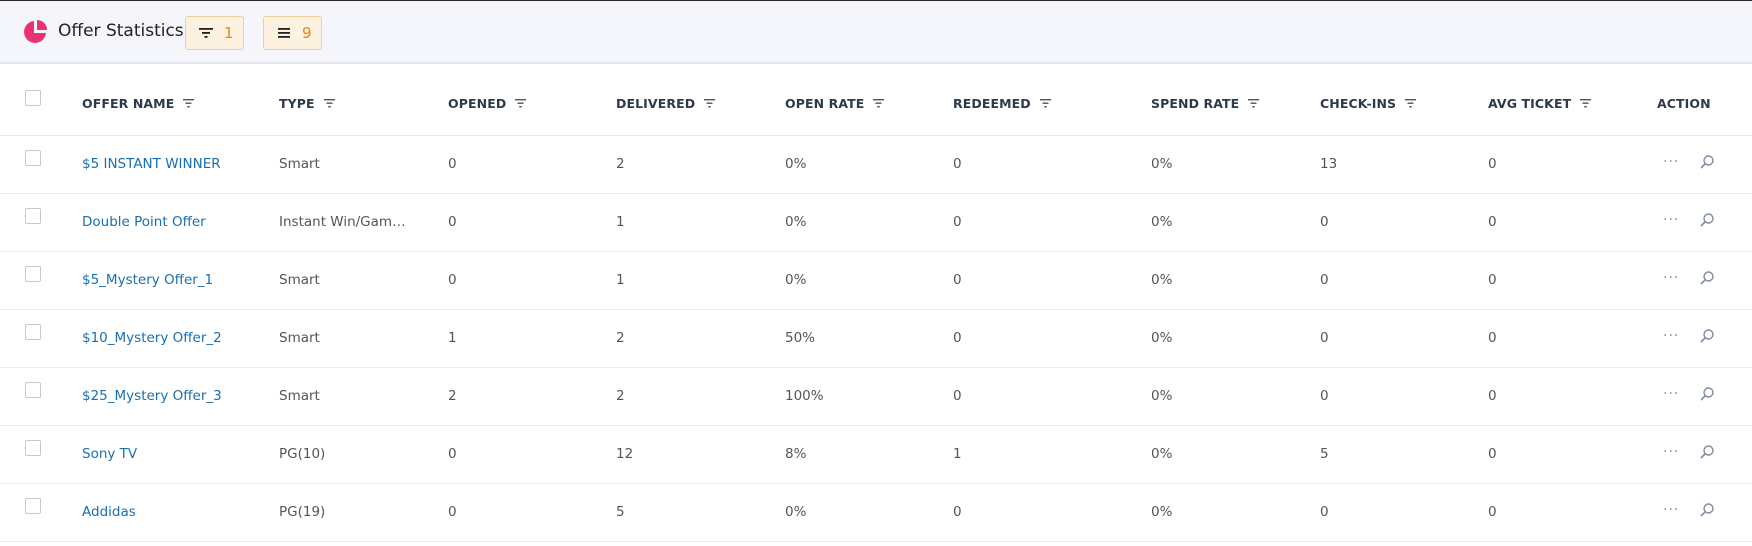  What do you see at coordinates (152, 338) in the screenshot?
I see `offer-name-link: $10_Mystery Offer_2` at bounding box center [152, 338].